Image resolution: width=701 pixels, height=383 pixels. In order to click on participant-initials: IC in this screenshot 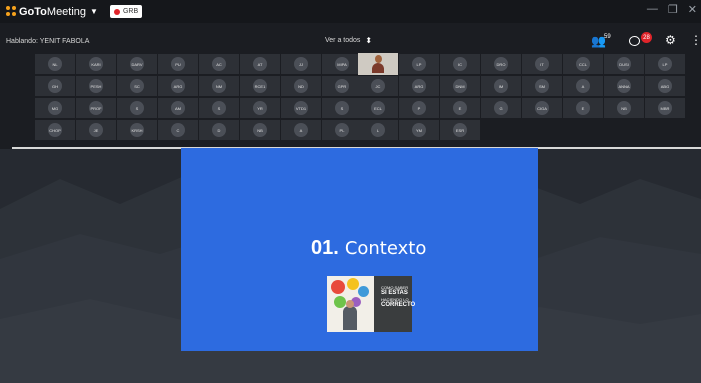, I will do `click(460, 64)`.